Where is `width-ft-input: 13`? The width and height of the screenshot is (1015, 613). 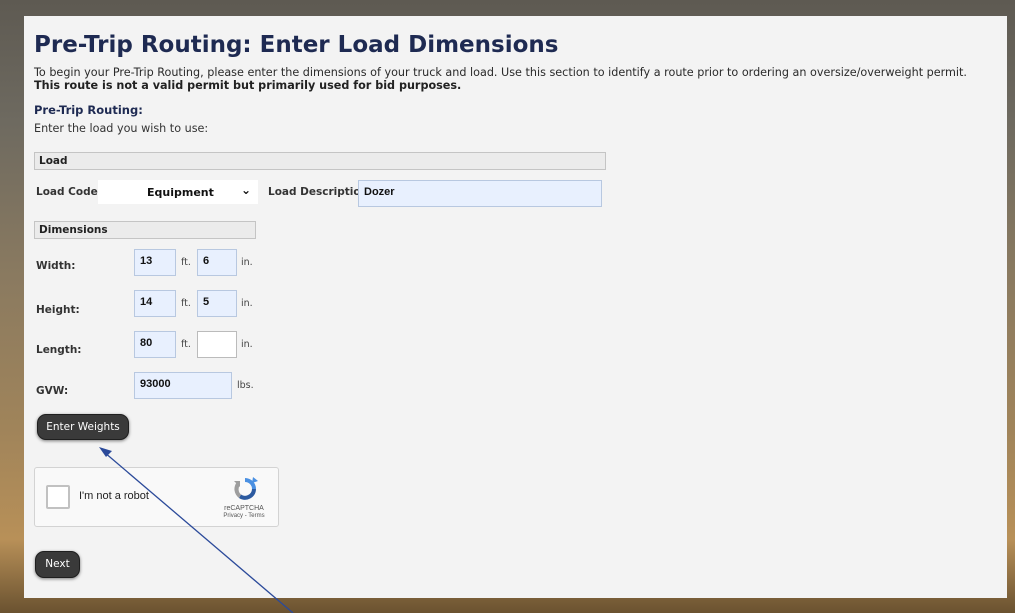
width-ft-input: 13 is located at coordinates (155, 262).